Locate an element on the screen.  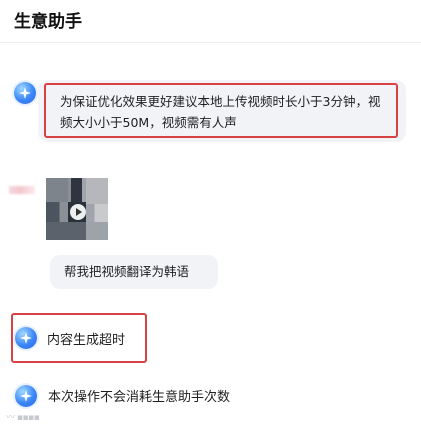
timeout-status-text: 内容生成超时 is located at coordinates (86, 340).